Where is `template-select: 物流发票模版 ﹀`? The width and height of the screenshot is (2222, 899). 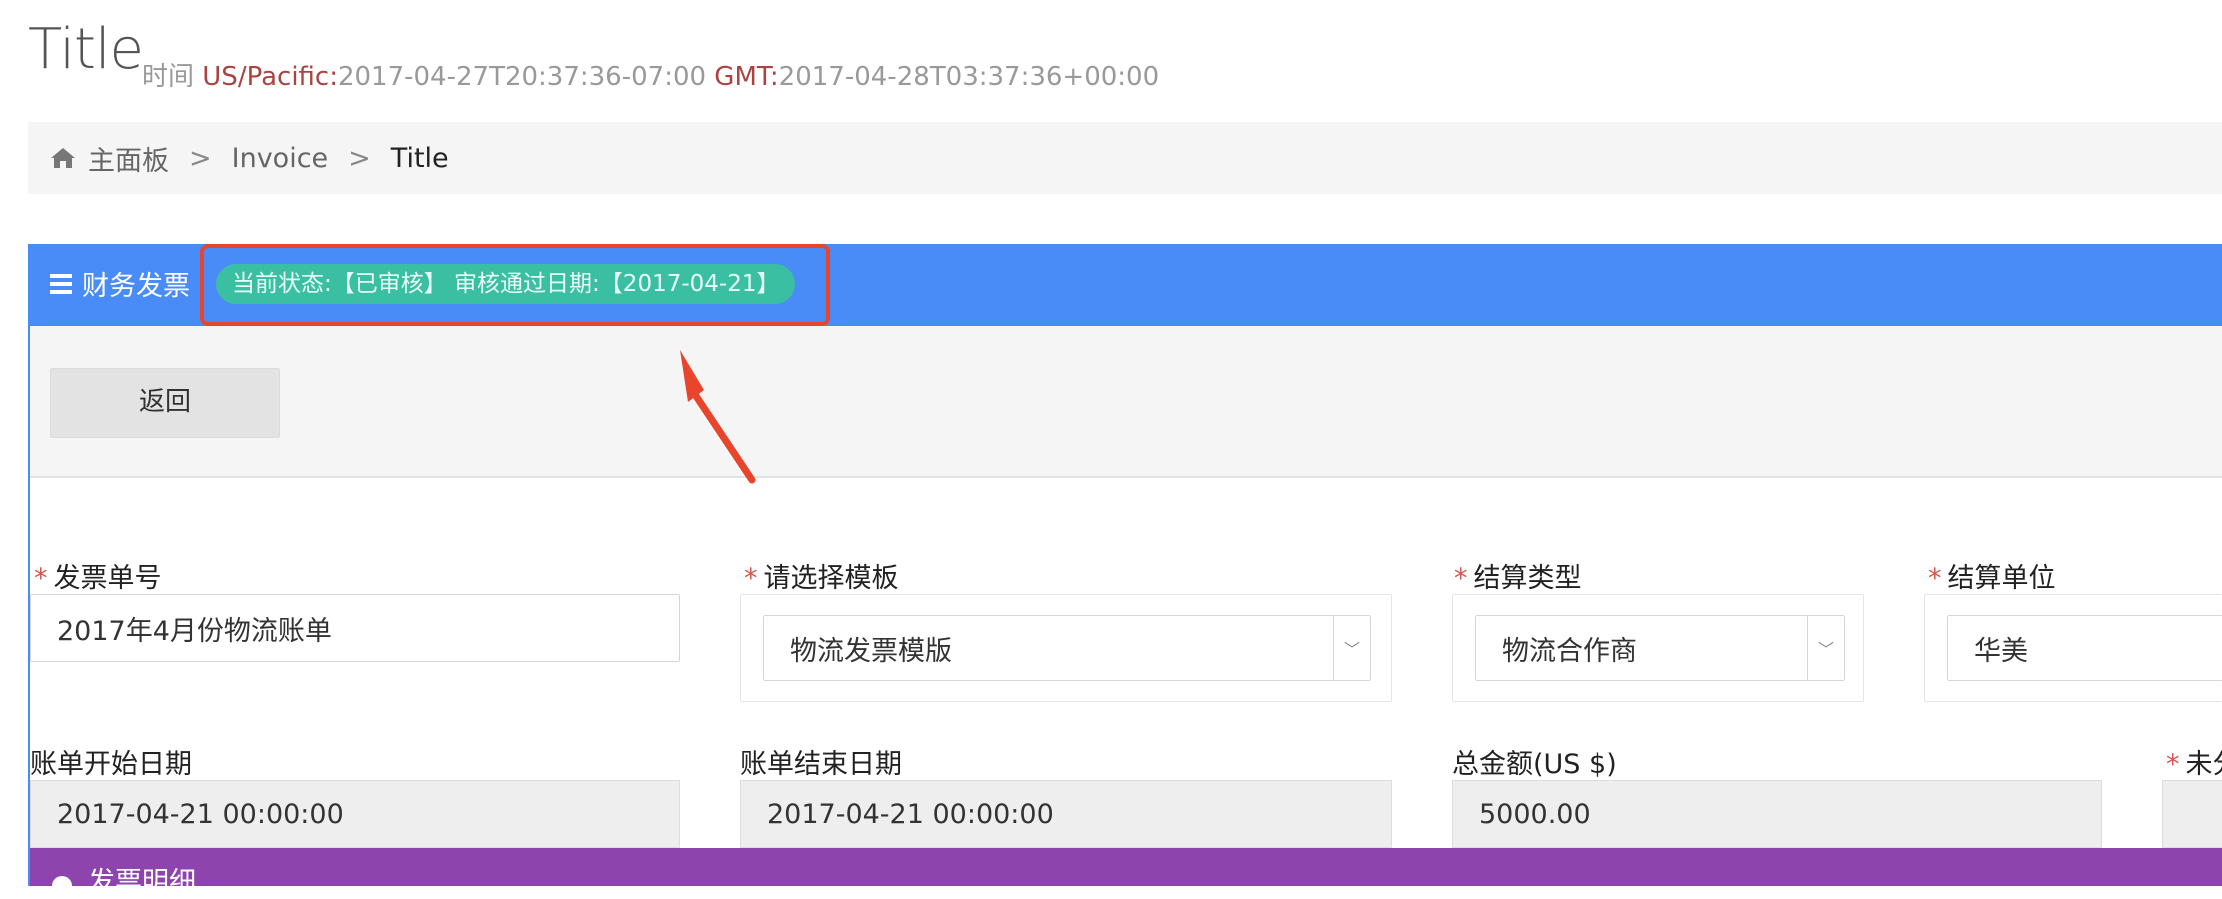 template-select: 物流发票模版 ﹀ is located at coordinates (1067, 648).